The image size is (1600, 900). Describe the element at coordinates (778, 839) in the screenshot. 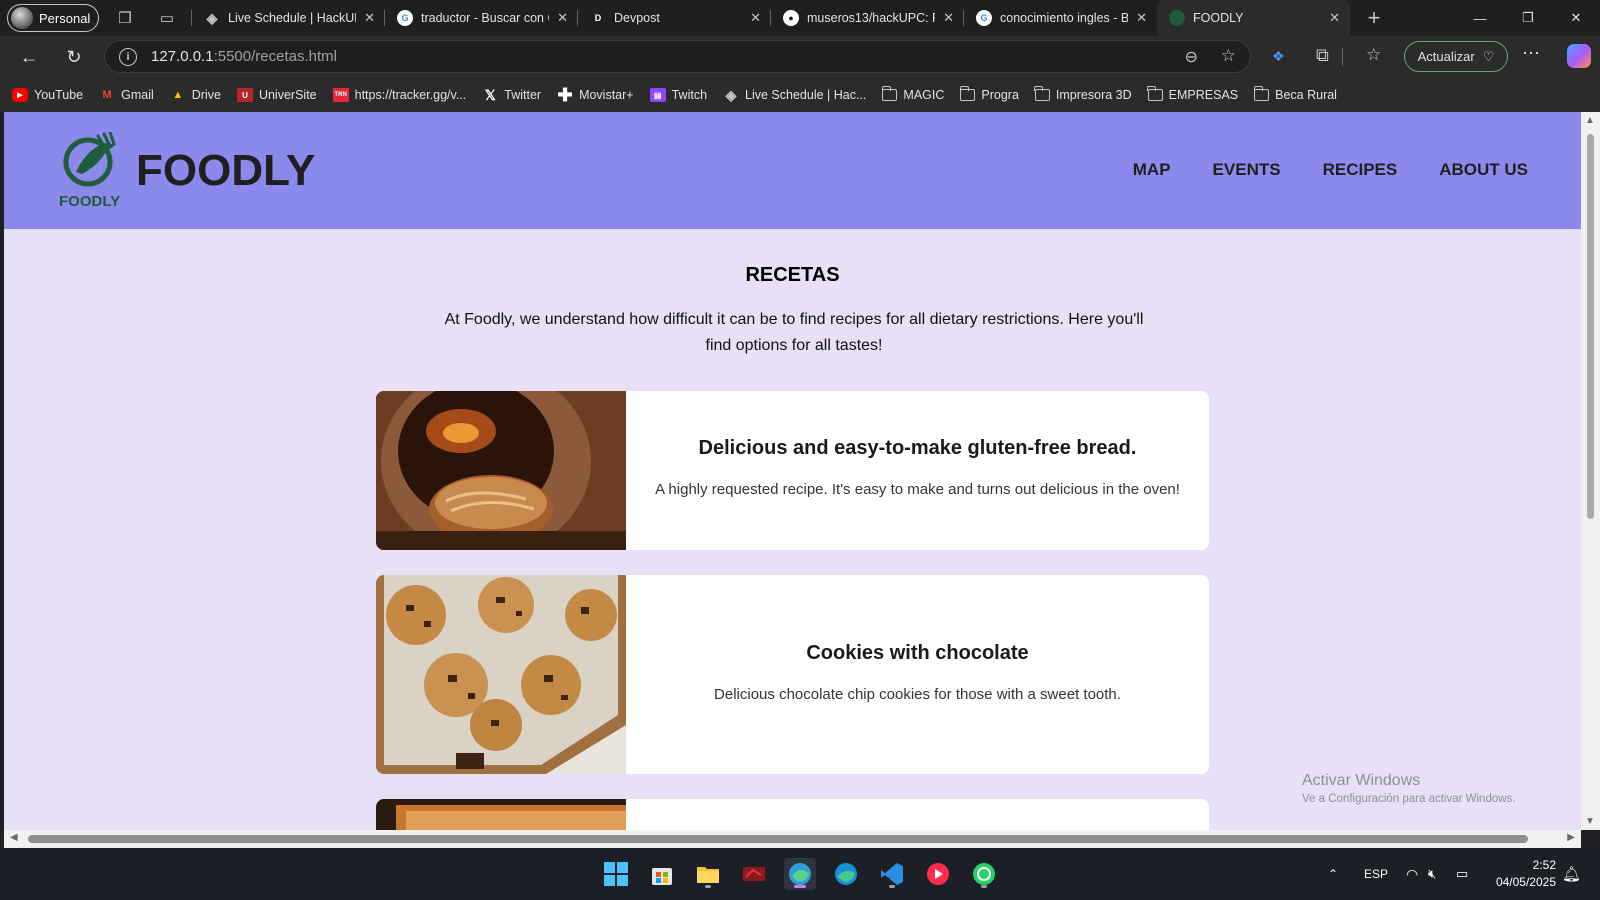

I see `horizontal-scroll-thumb` at that location.